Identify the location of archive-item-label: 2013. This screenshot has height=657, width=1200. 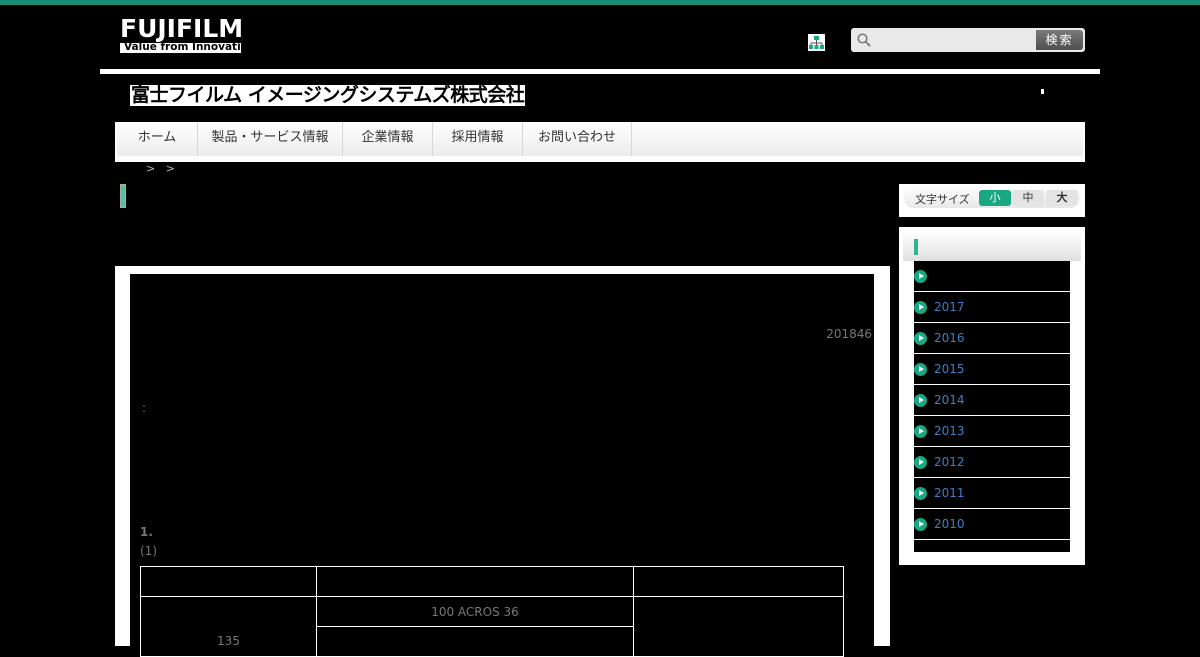
(949, 431).